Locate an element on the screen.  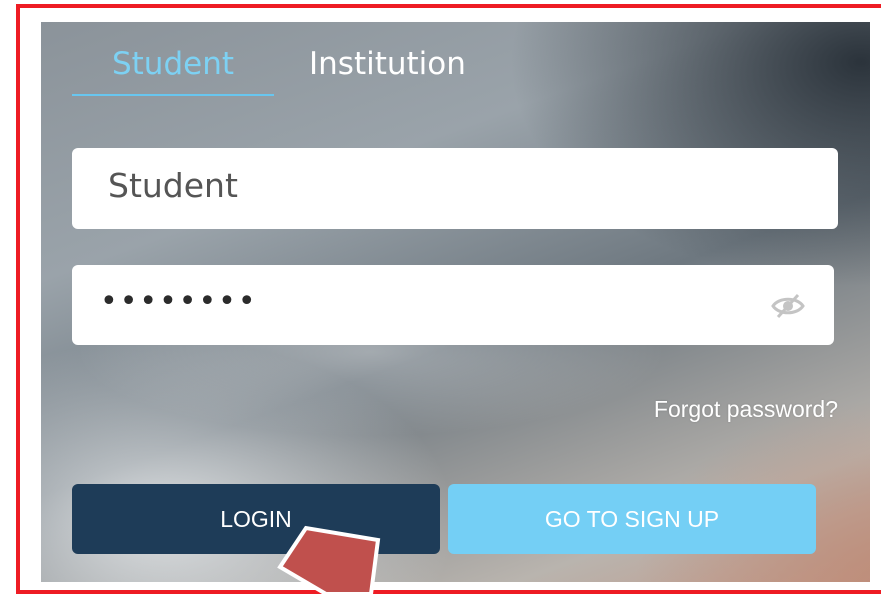
password-value: •••••••• is located at coordinates (179, 301).